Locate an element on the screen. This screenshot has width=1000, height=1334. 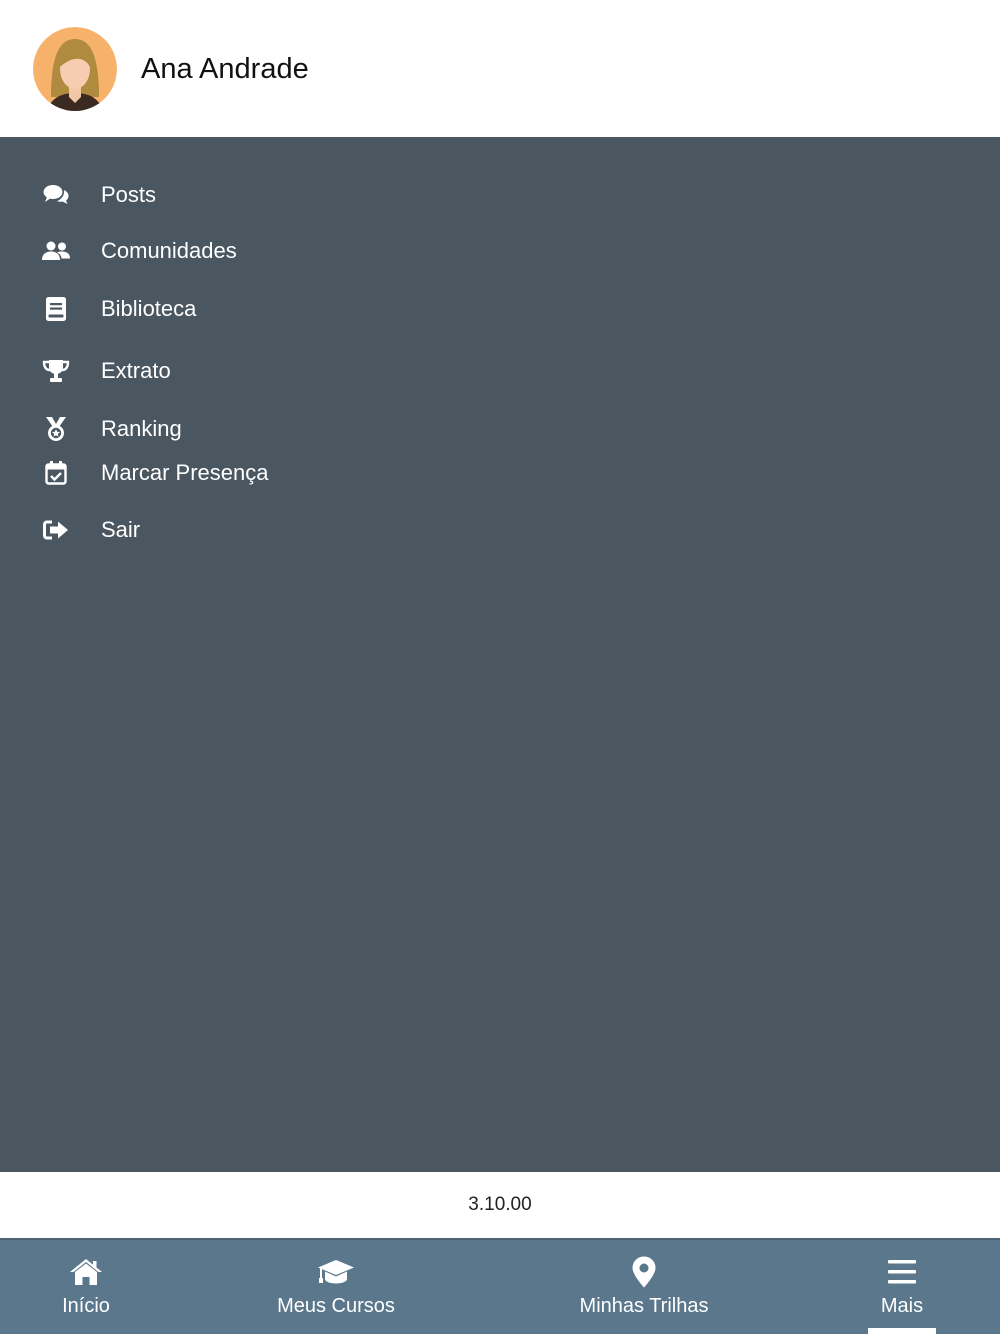
graduation-cap-icon is located at coordinates (336, 1272).